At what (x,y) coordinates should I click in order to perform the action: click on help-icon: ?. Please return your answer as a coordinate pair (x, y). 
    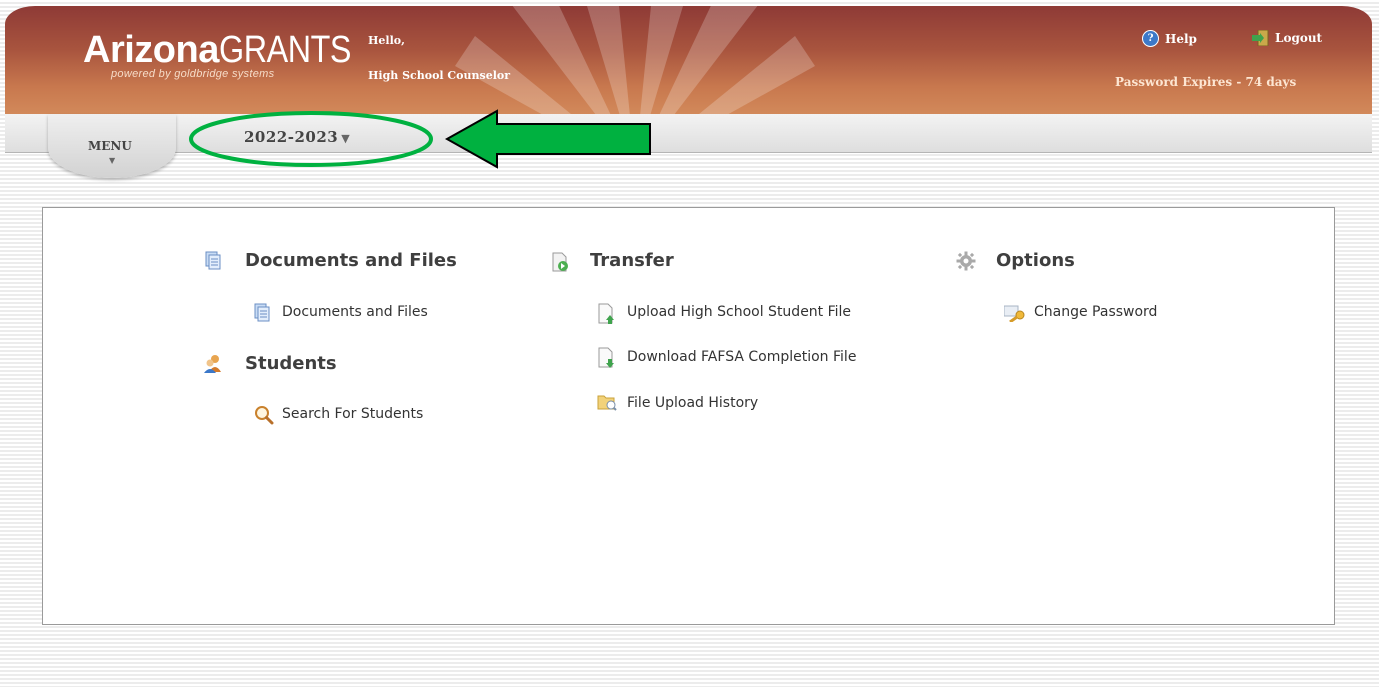
    Looking at the image, I should click on (1150, 38).